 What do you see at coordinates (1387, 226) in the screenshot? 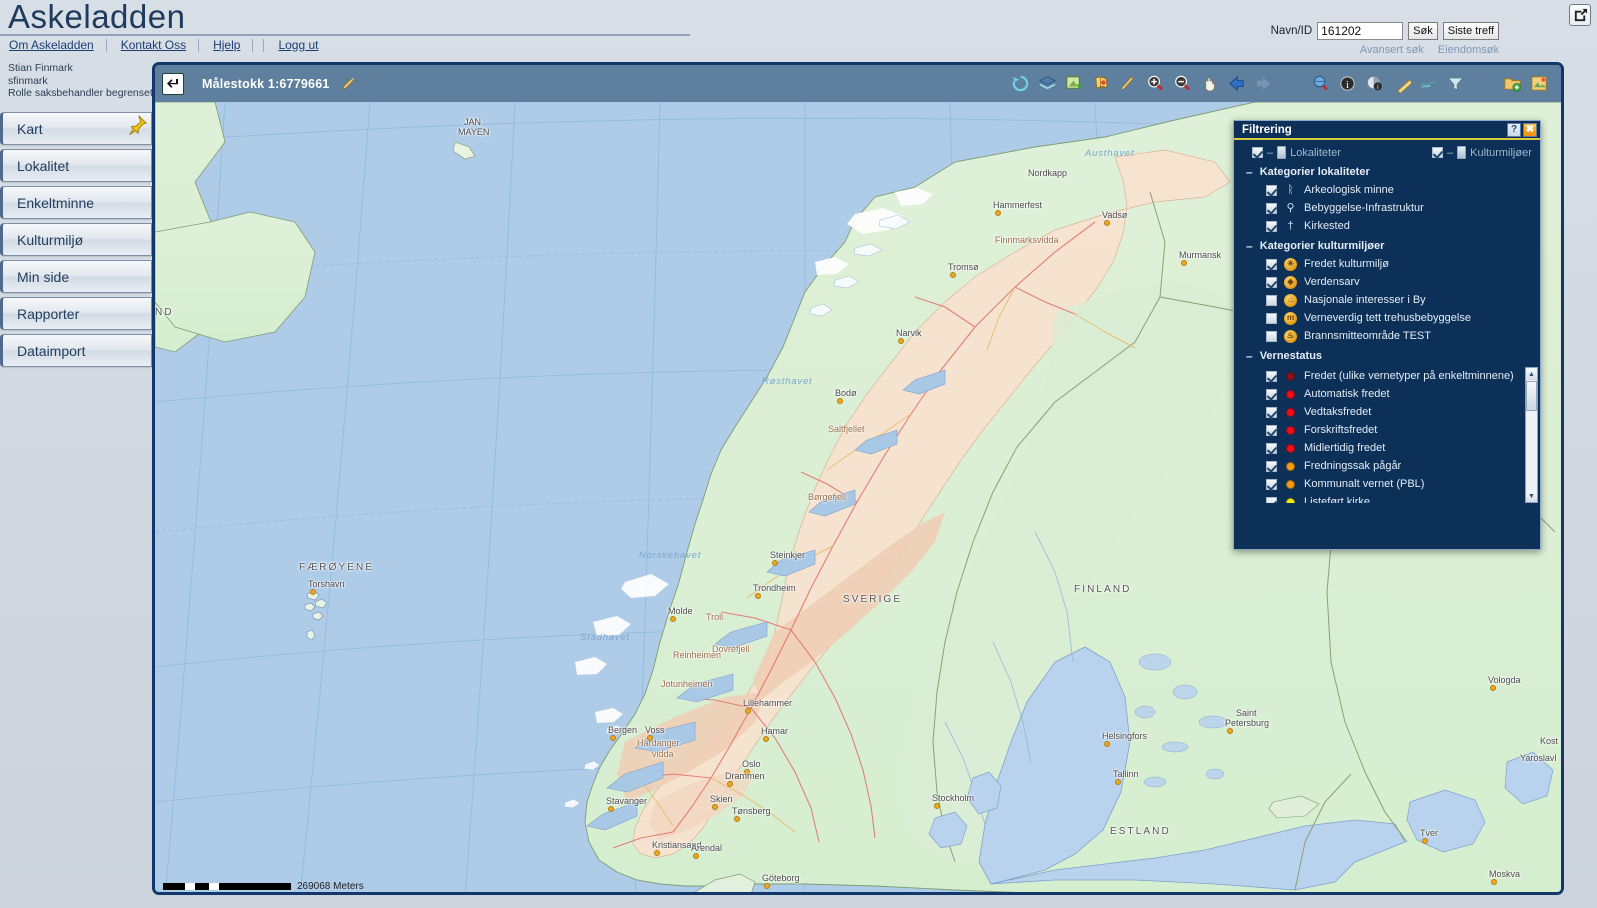
I see `filter-row-kirkested: † Kirkested` at bounding box center [1387, 226].